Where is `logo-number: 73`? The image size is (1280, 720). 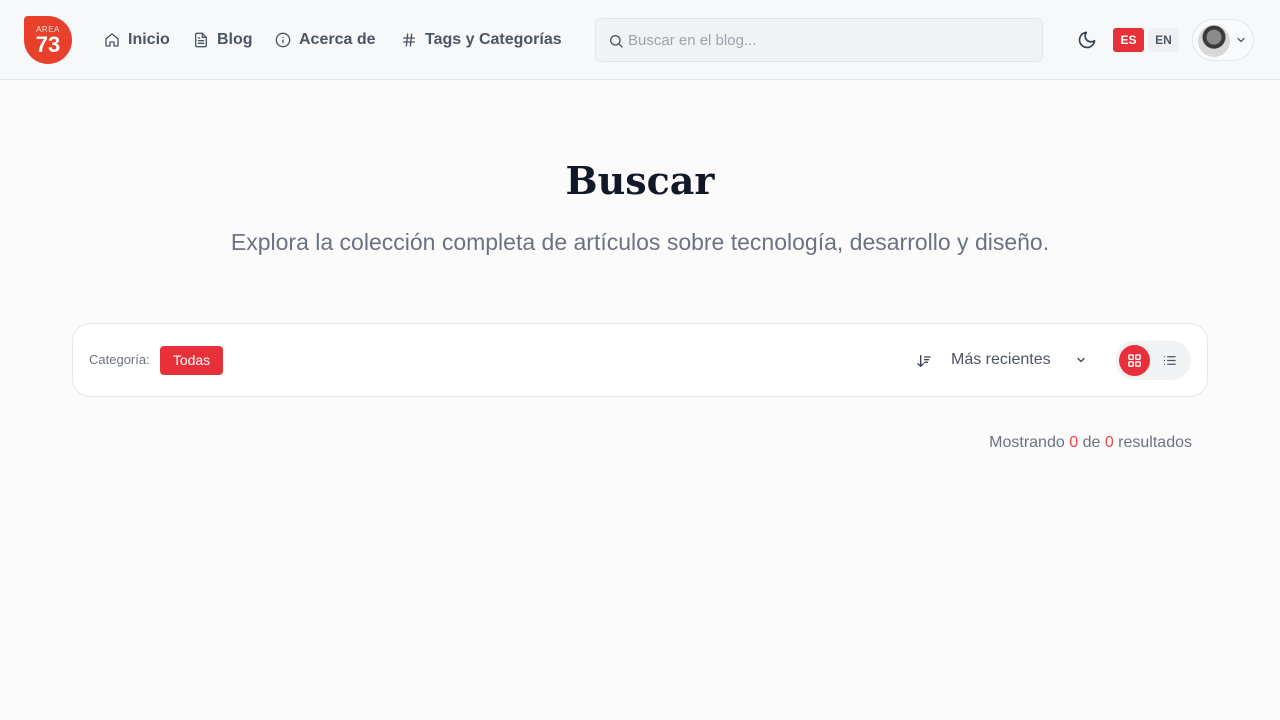 logo-number: 73 is located at coordinates (48, 44).